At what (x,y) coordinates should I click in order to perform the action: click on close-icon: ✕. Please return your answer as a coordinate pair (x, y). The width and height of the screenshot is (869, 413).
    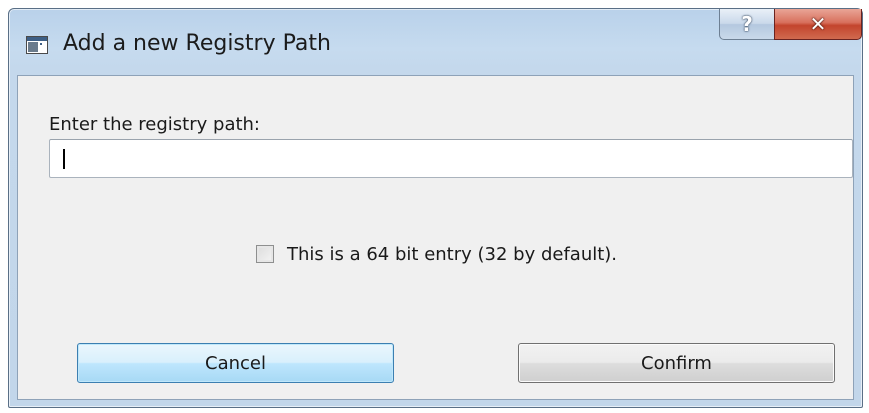
    Looking at the image, I should click on (818, 24).